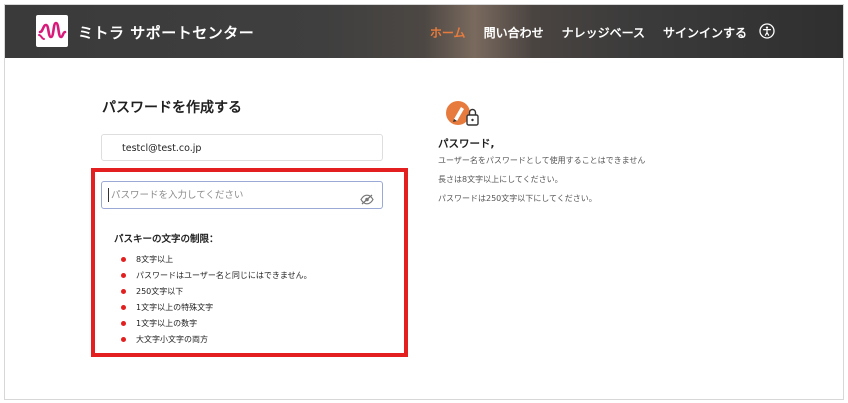 This screenshot has height=403, width=848. What do you see at coordinates (448, 32) in the screenshot?
I see `nav-item-home: ホーム` at bounding box center [448, 32].